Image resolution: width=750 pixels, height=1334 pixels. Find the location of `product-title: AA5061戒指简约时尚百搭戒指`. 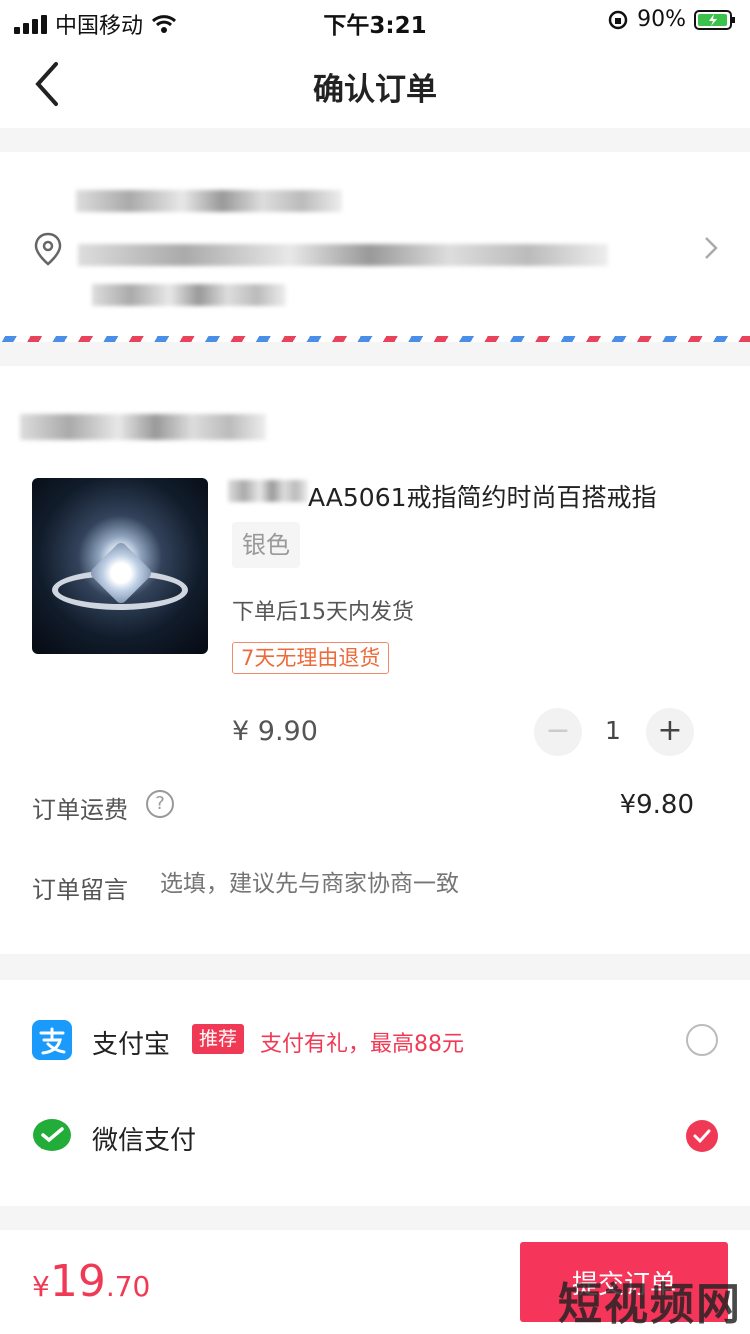

product-title: AA5061戒指简约时尚百搭戒指 is located at coordinates (482, 497).